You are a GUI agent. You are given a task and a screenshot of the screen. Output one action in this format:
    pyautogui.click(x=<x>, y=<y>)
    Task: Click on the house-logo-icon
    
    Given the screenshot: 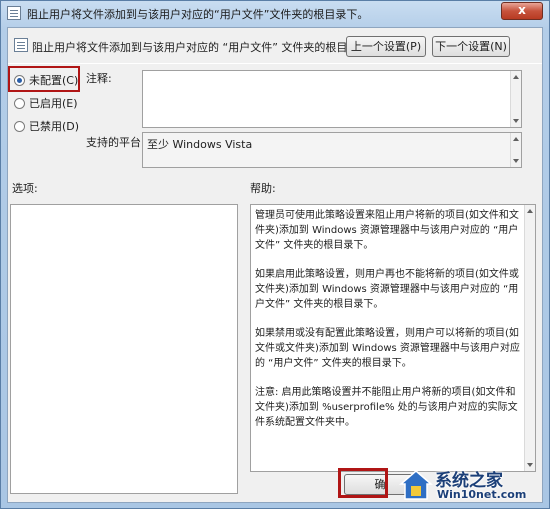 What is the action you would take?
    pyautogui.click(x=416, y=485)
    